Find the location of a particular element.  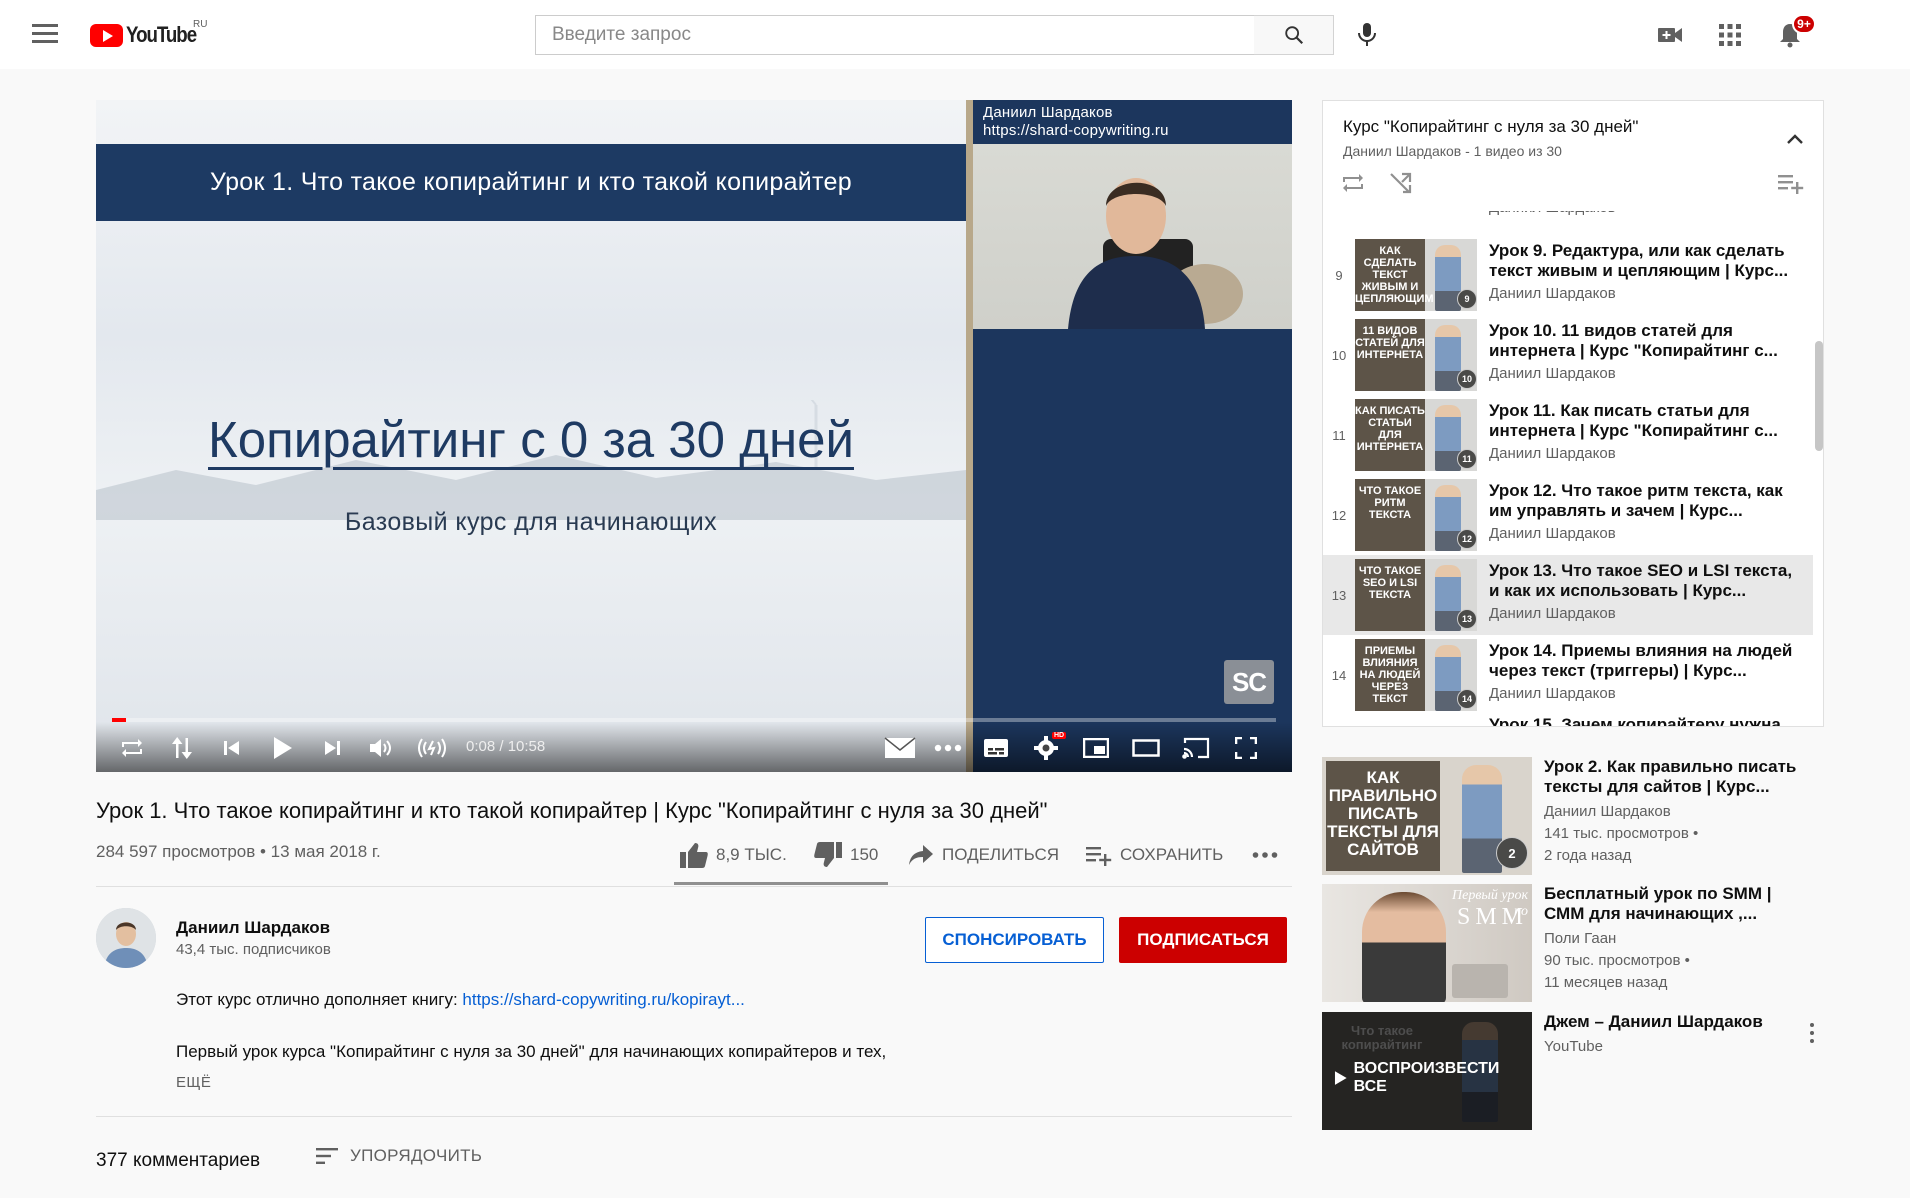

thumbnail-lesson-badge: 2 is located at coordinates (1512, 853).